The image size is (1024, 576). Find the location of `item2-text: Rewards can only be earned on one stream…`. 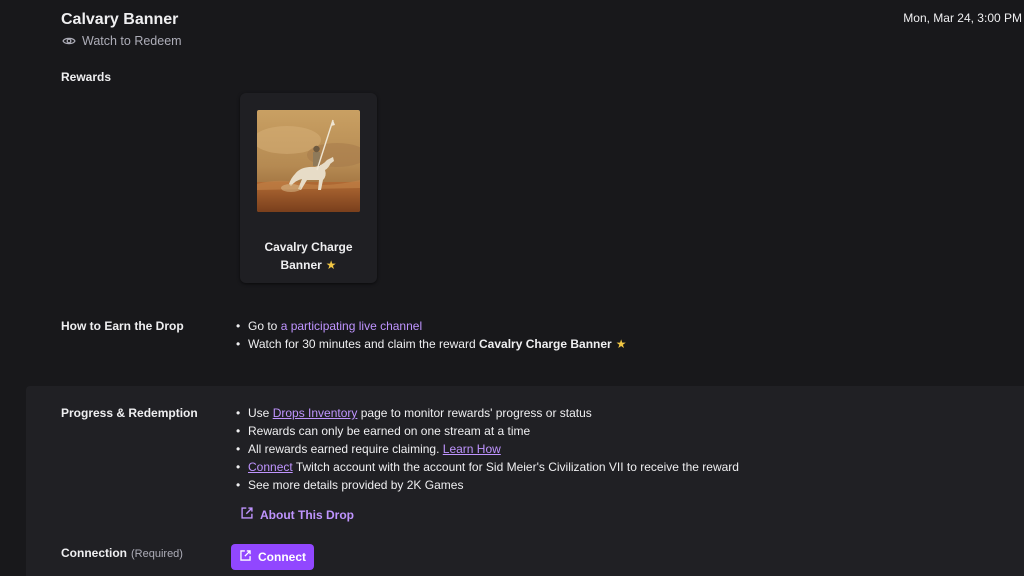

item2-text: Rewards can only be earned on one stream… is located at coordinates (389, 431).